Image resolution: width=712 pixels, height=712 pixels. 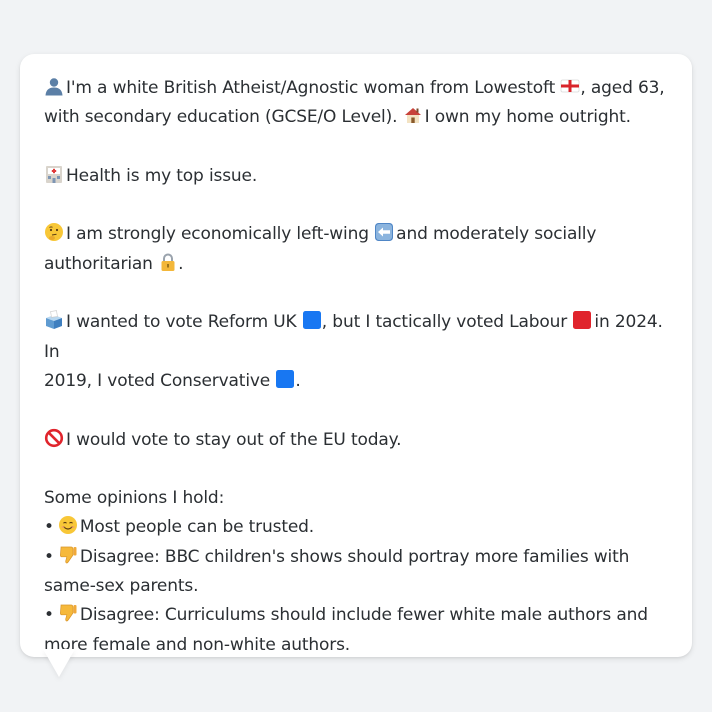 I want to click on prohibited-icon, so click(x=54, y=437).